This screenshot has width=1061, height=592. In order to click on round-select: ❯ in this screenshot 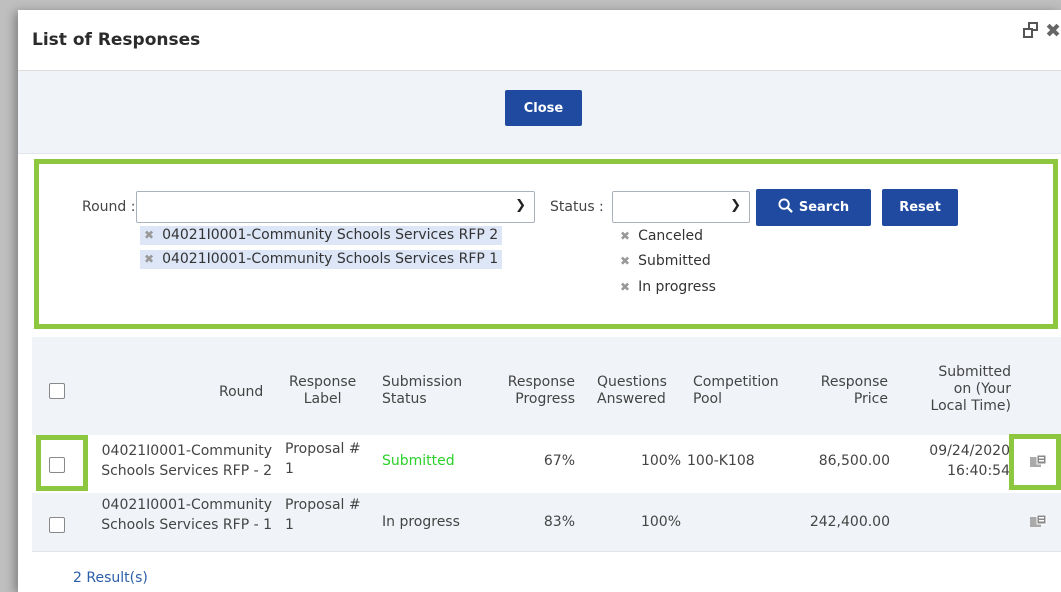, I will do `click(335, 207)`.